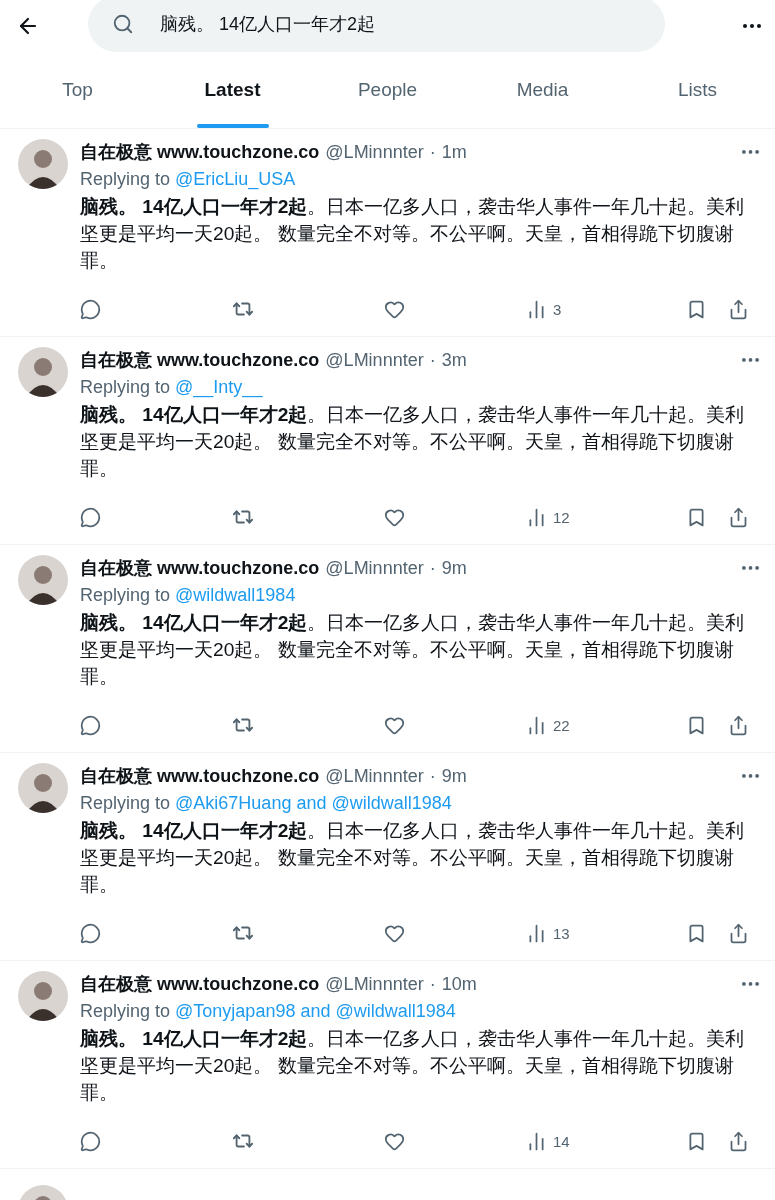  I want to click on post-time: 1m, so click(454, 152).